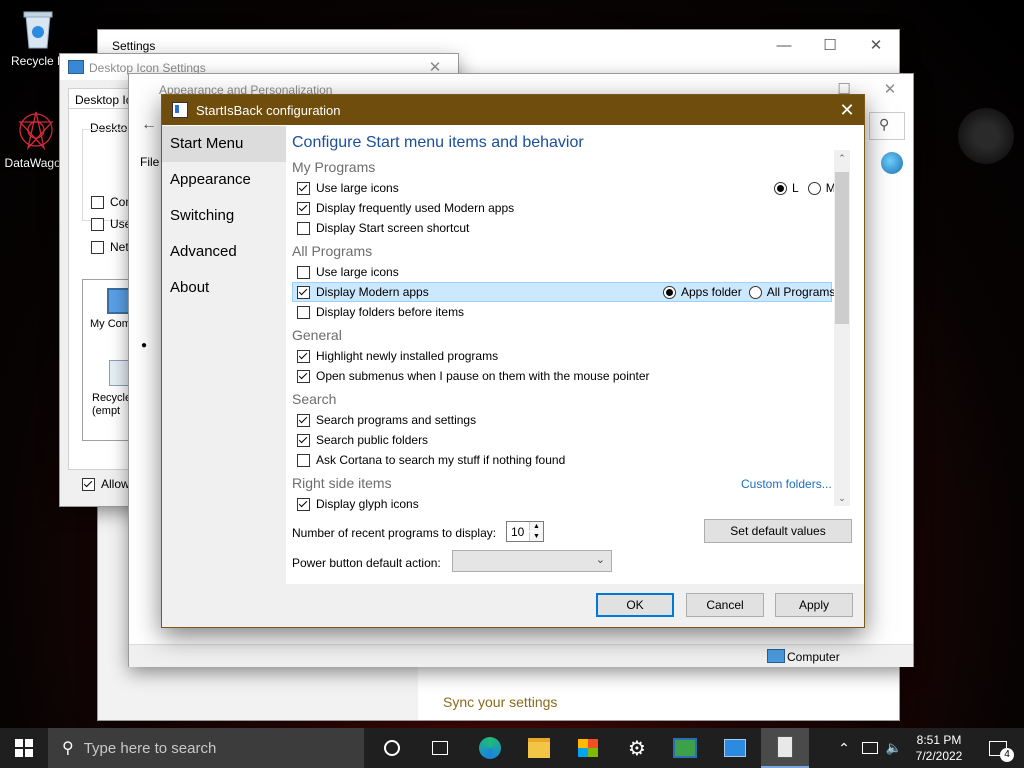 This screenshot has width=1024, height=768. Describe the element at coordinates (224, 252) in the screenshot. I see `nav-advanced: Advanced` at that location.